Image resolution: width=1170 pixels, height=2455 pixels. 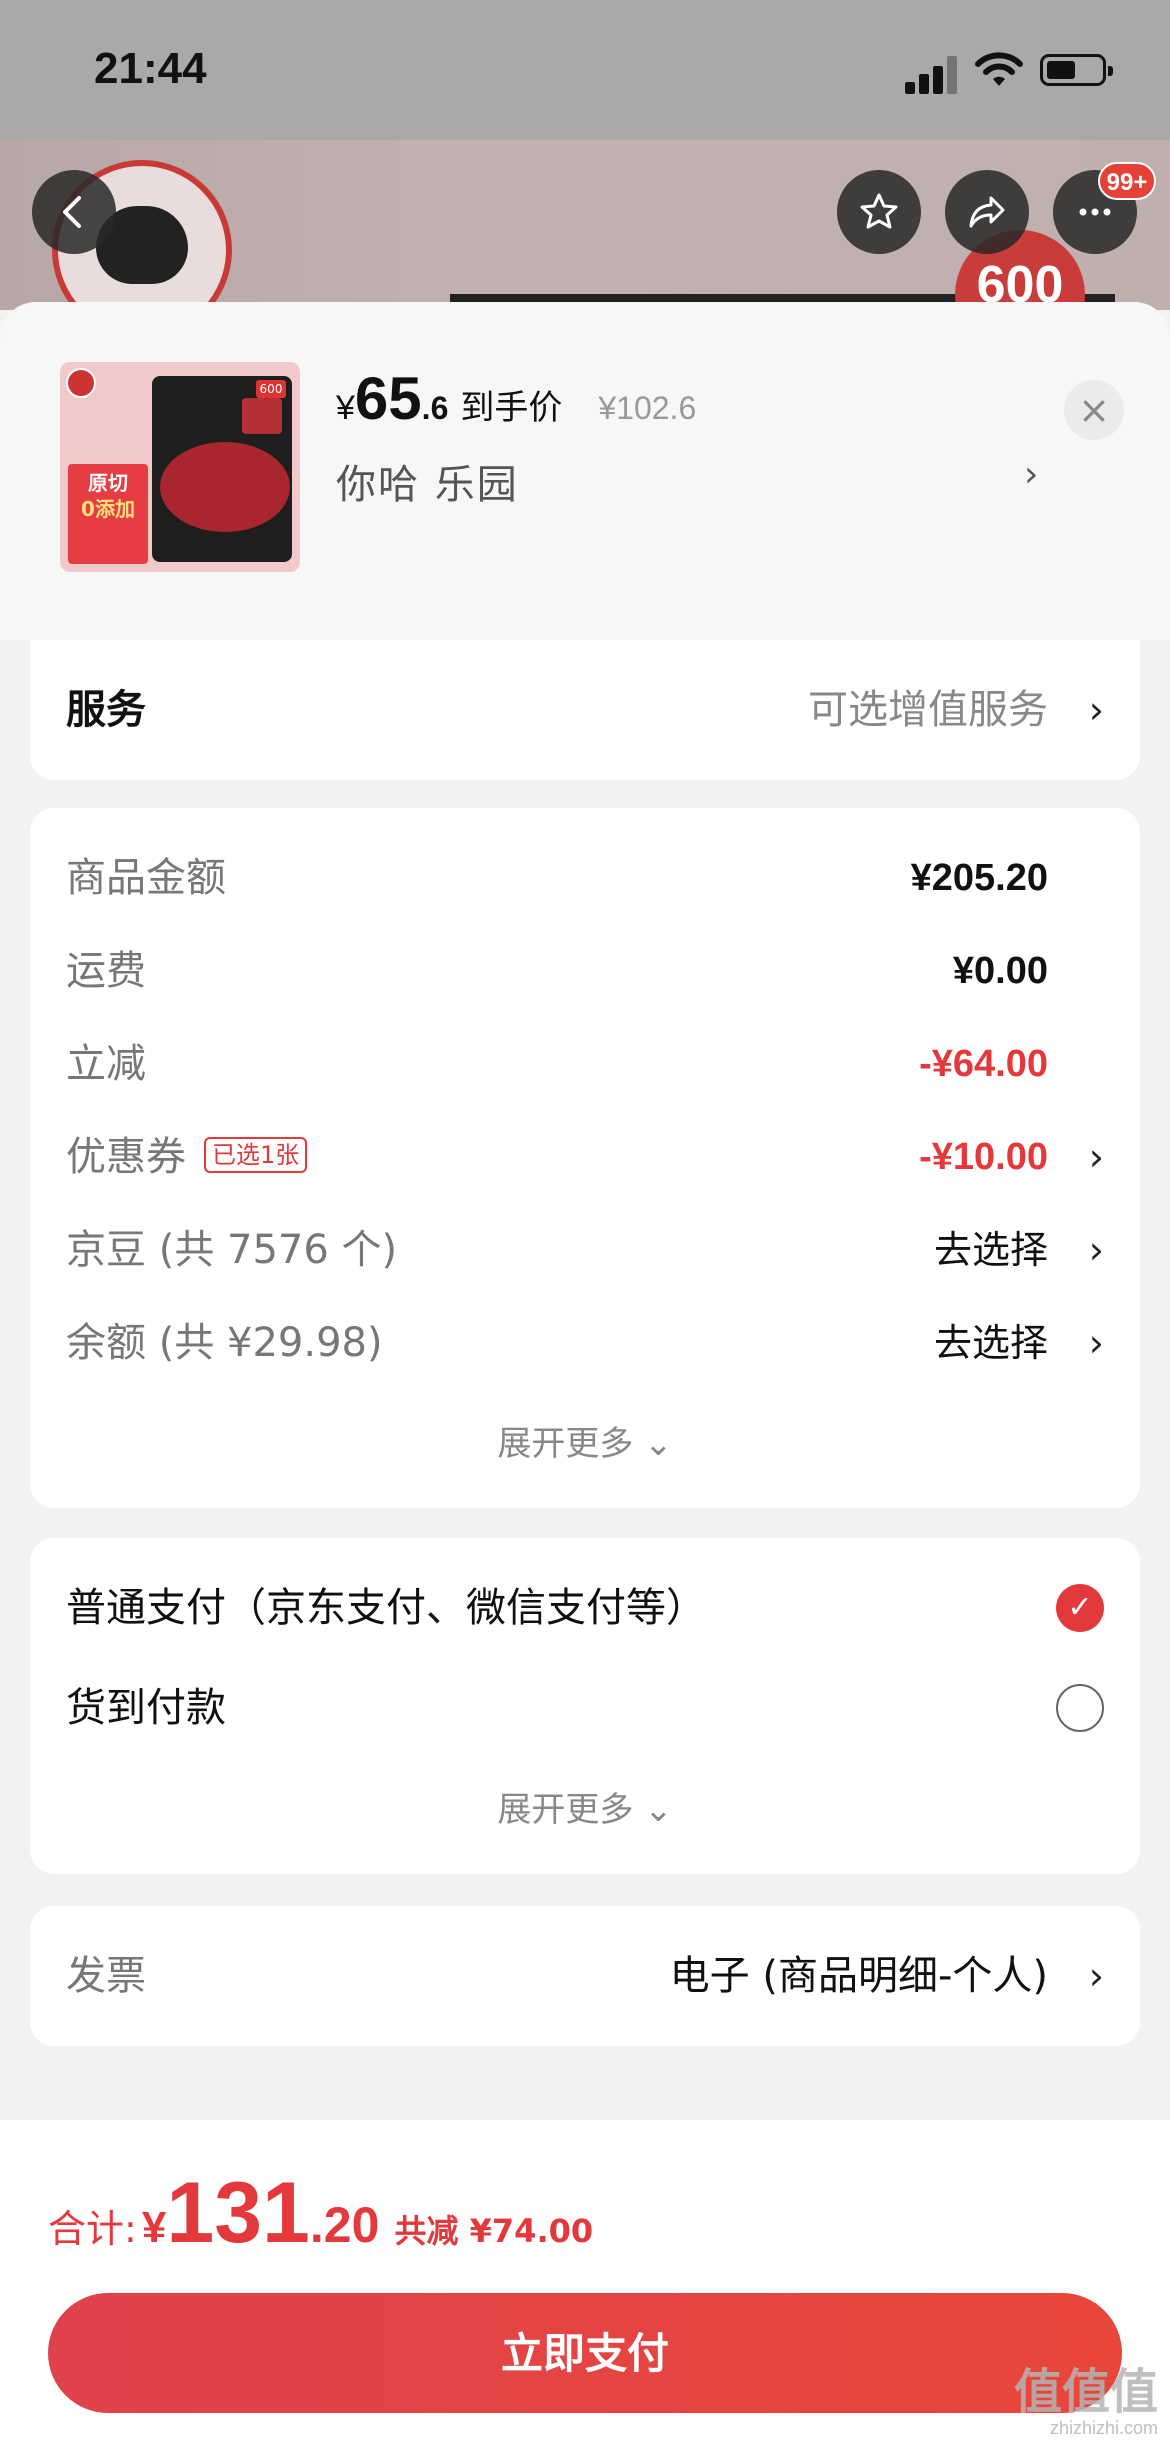 What do you see at coordinates (647, 408) in the screenshot?
I see `original-price: ¥102.6` at bounding box center [647, 408].